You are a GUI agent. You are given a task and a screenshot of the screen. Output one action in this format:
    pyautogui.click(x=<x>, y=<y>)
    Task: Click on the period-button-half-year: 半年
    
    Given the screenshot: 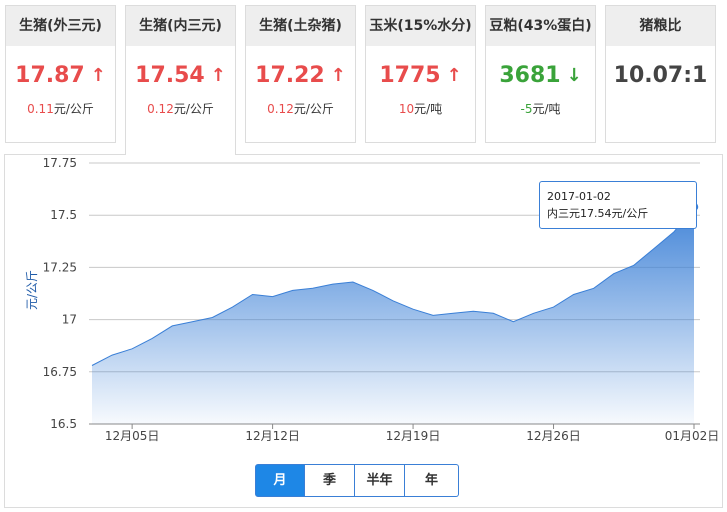 What is the action you would take?
    pyautogui.click(x=380, y=480)
    